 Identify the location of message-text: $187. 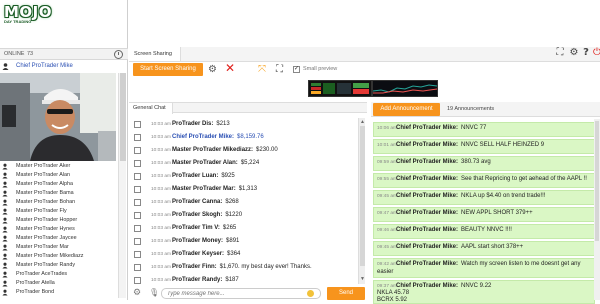
(232, 280).